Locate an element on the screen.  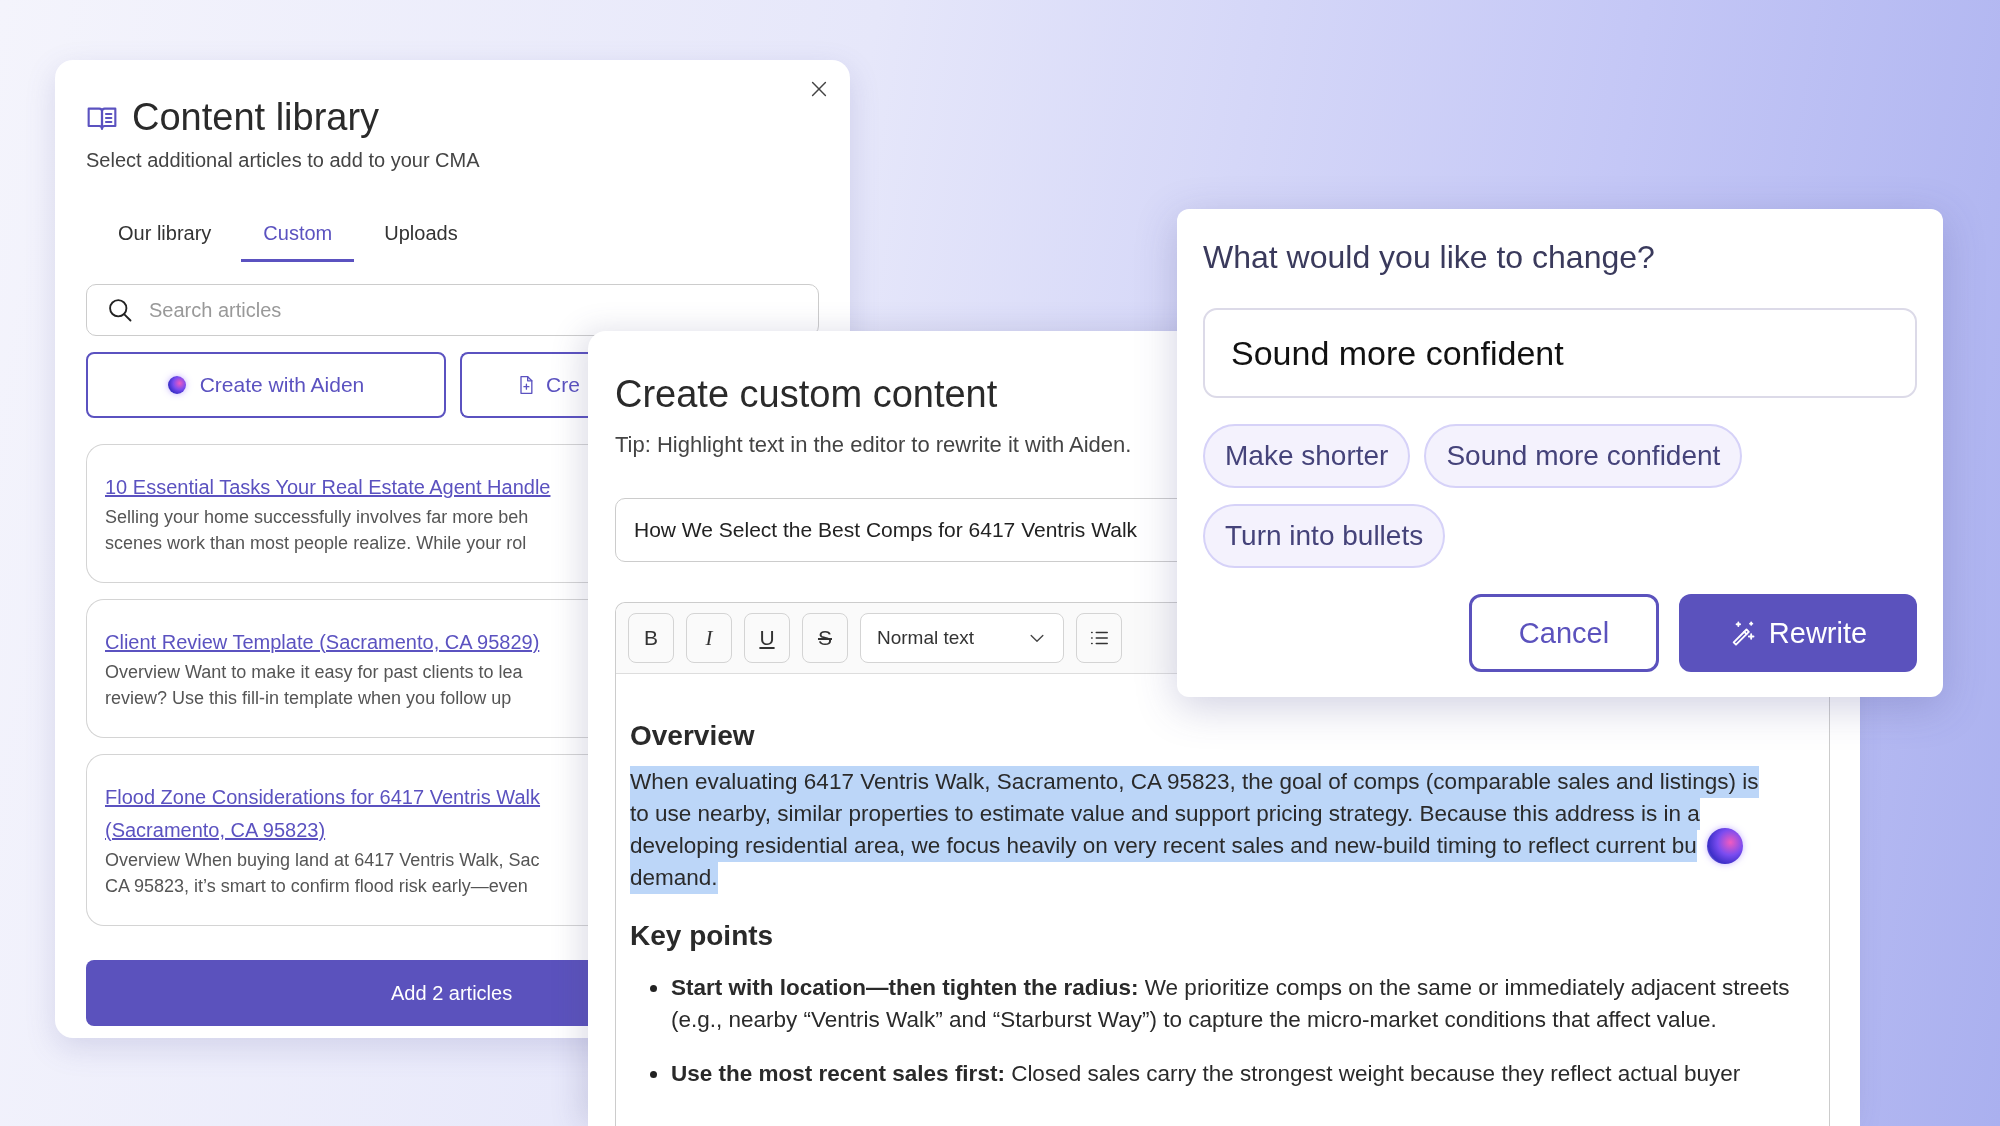
suggestion-chip: Sound more confident is located at coordinates (1583, 456).